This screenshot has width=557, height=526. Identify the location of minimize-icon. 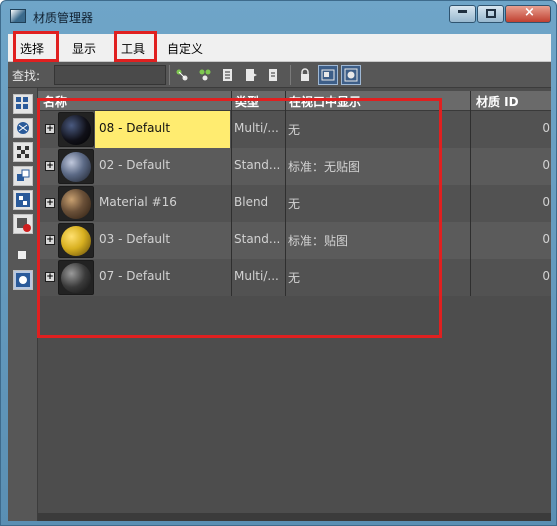
(462, 11).